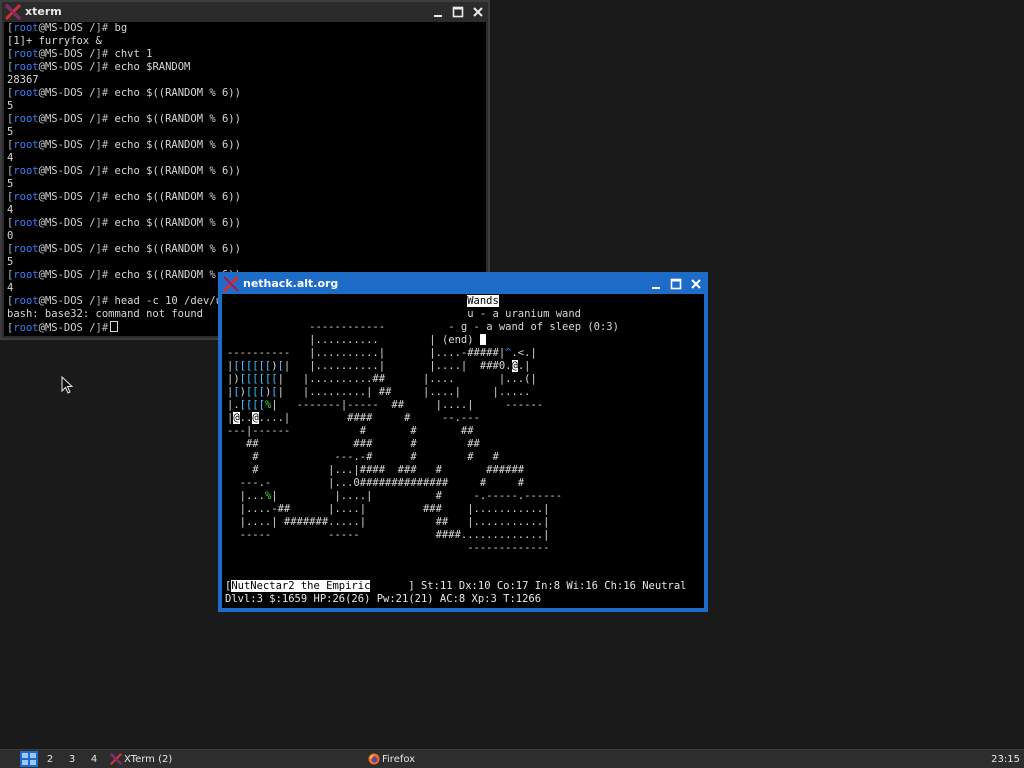 This screenshot has height=768, width=1024. Describe the element at coordinates (246, 236) in the screenshot. I see `terminal-line: 0` at that location.